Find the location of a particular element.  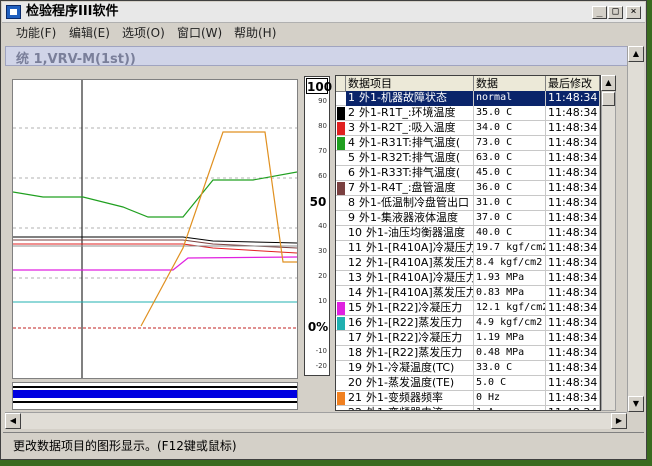

header-time: 最后修改 is located at coordinates (573, 83).